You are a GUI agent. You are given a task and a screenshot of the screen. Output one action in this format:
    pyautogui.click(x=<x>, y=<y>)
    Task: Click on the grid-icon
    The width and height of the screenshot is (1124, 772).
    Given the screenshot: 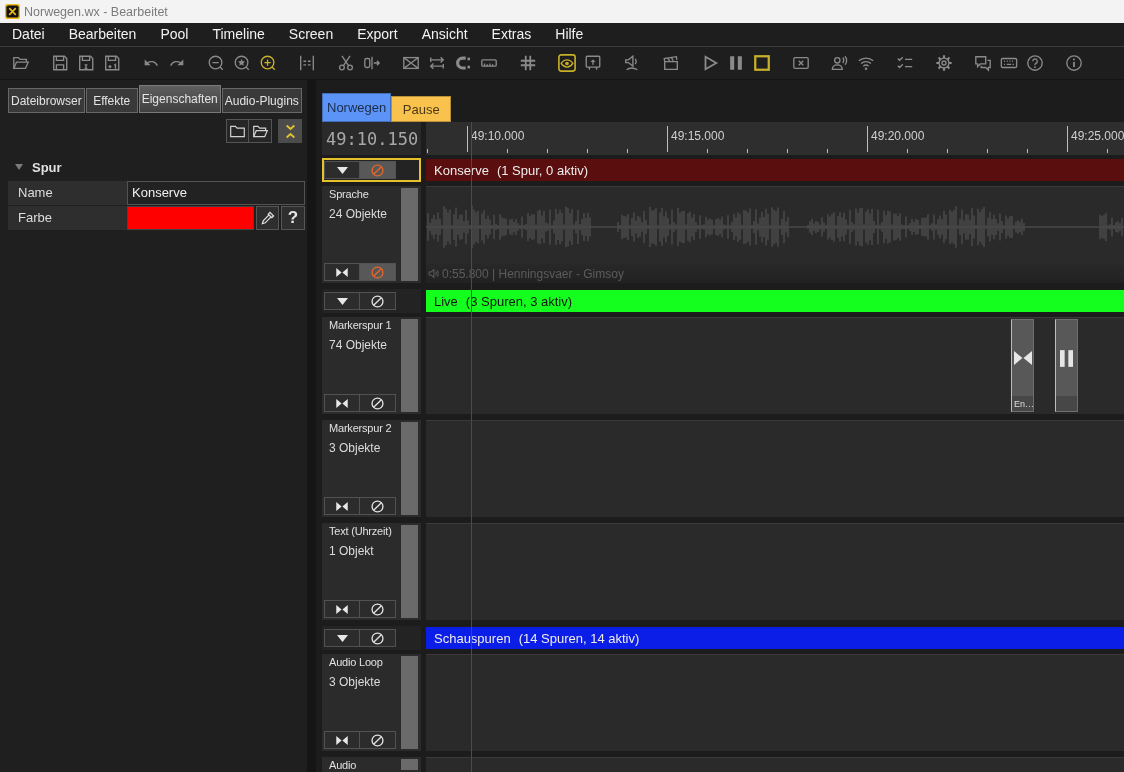 What is the action you would take?
    pyautogui.click(x=528, y=63)
    